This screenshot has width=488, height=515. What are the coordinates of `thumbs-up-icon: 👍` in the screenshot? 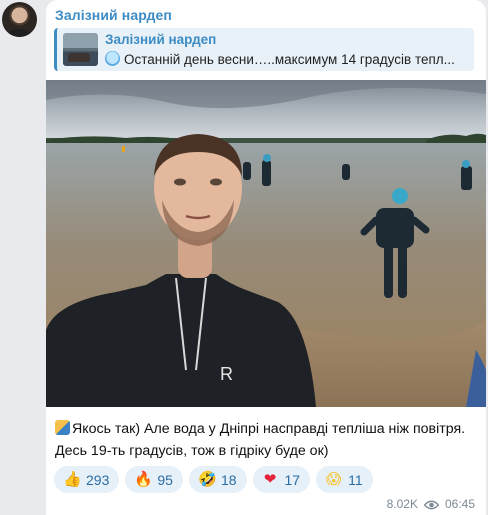 It's located at (72, 479).